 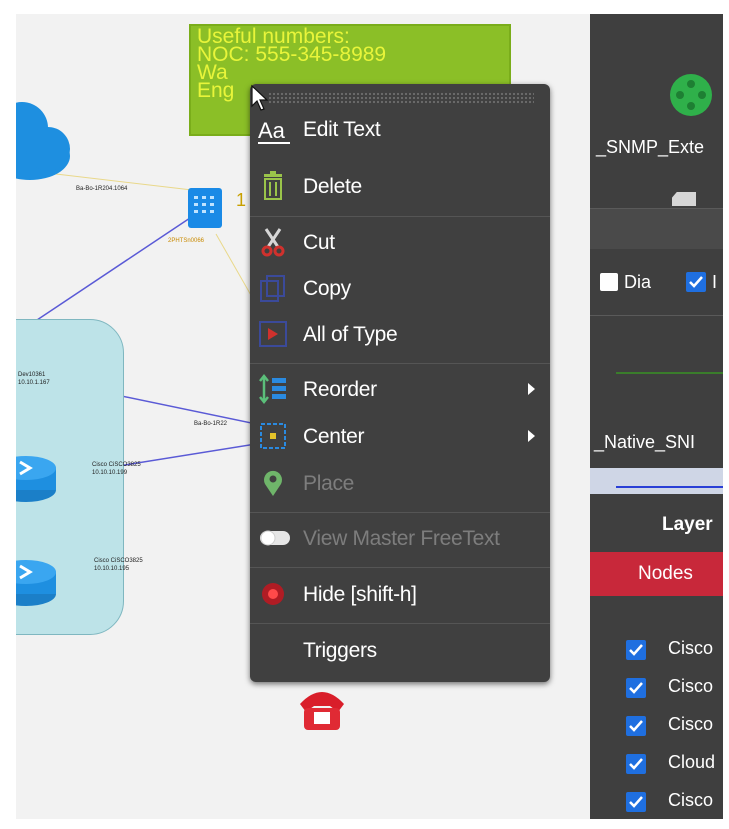 I want to click on menu-item-label: Delete, so click(x=332, y=186).